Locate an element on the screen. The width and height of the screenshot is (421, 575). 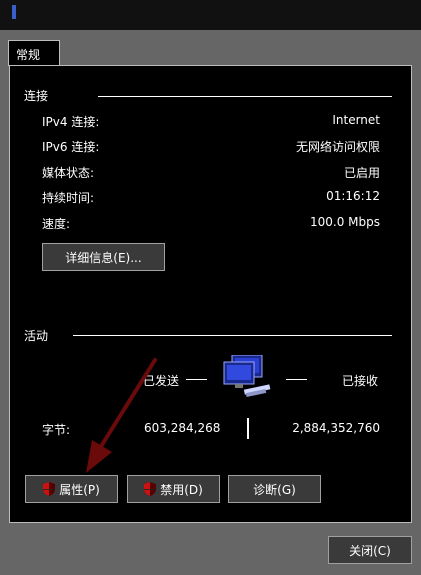
duration-label: 持续时间: is located at coordinates (68, 198).